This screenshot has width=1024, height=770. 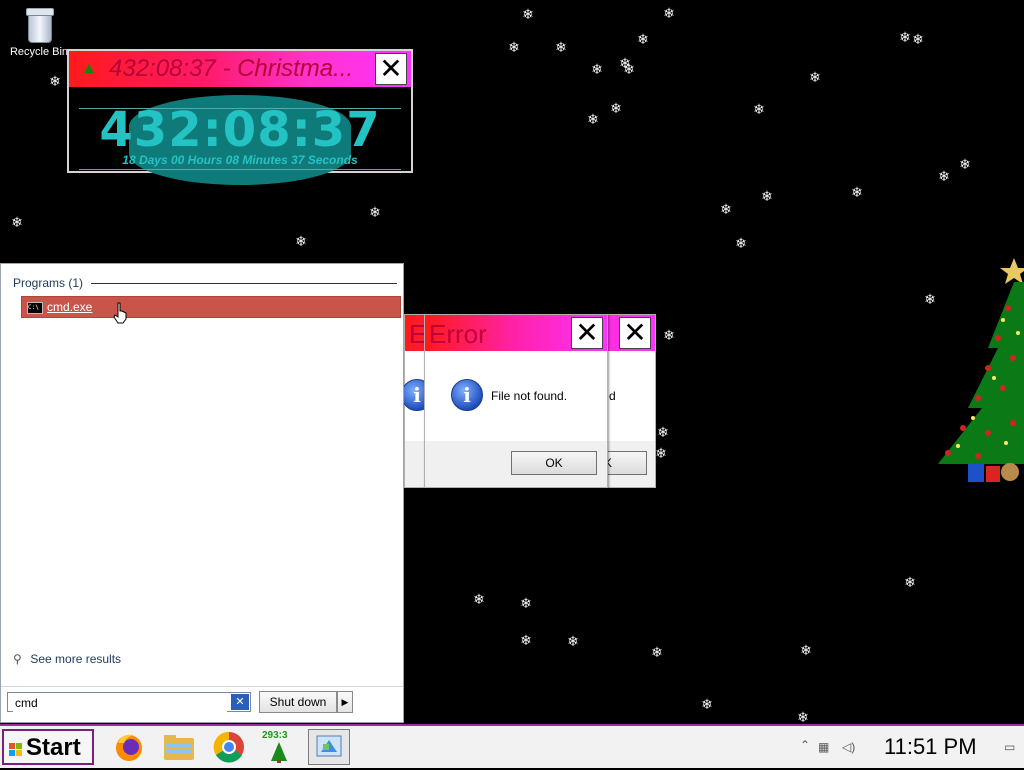 What do you see at coordinates (202, 686) in the screenshot?
I see `search-divider` at bounding box center [202, 686].